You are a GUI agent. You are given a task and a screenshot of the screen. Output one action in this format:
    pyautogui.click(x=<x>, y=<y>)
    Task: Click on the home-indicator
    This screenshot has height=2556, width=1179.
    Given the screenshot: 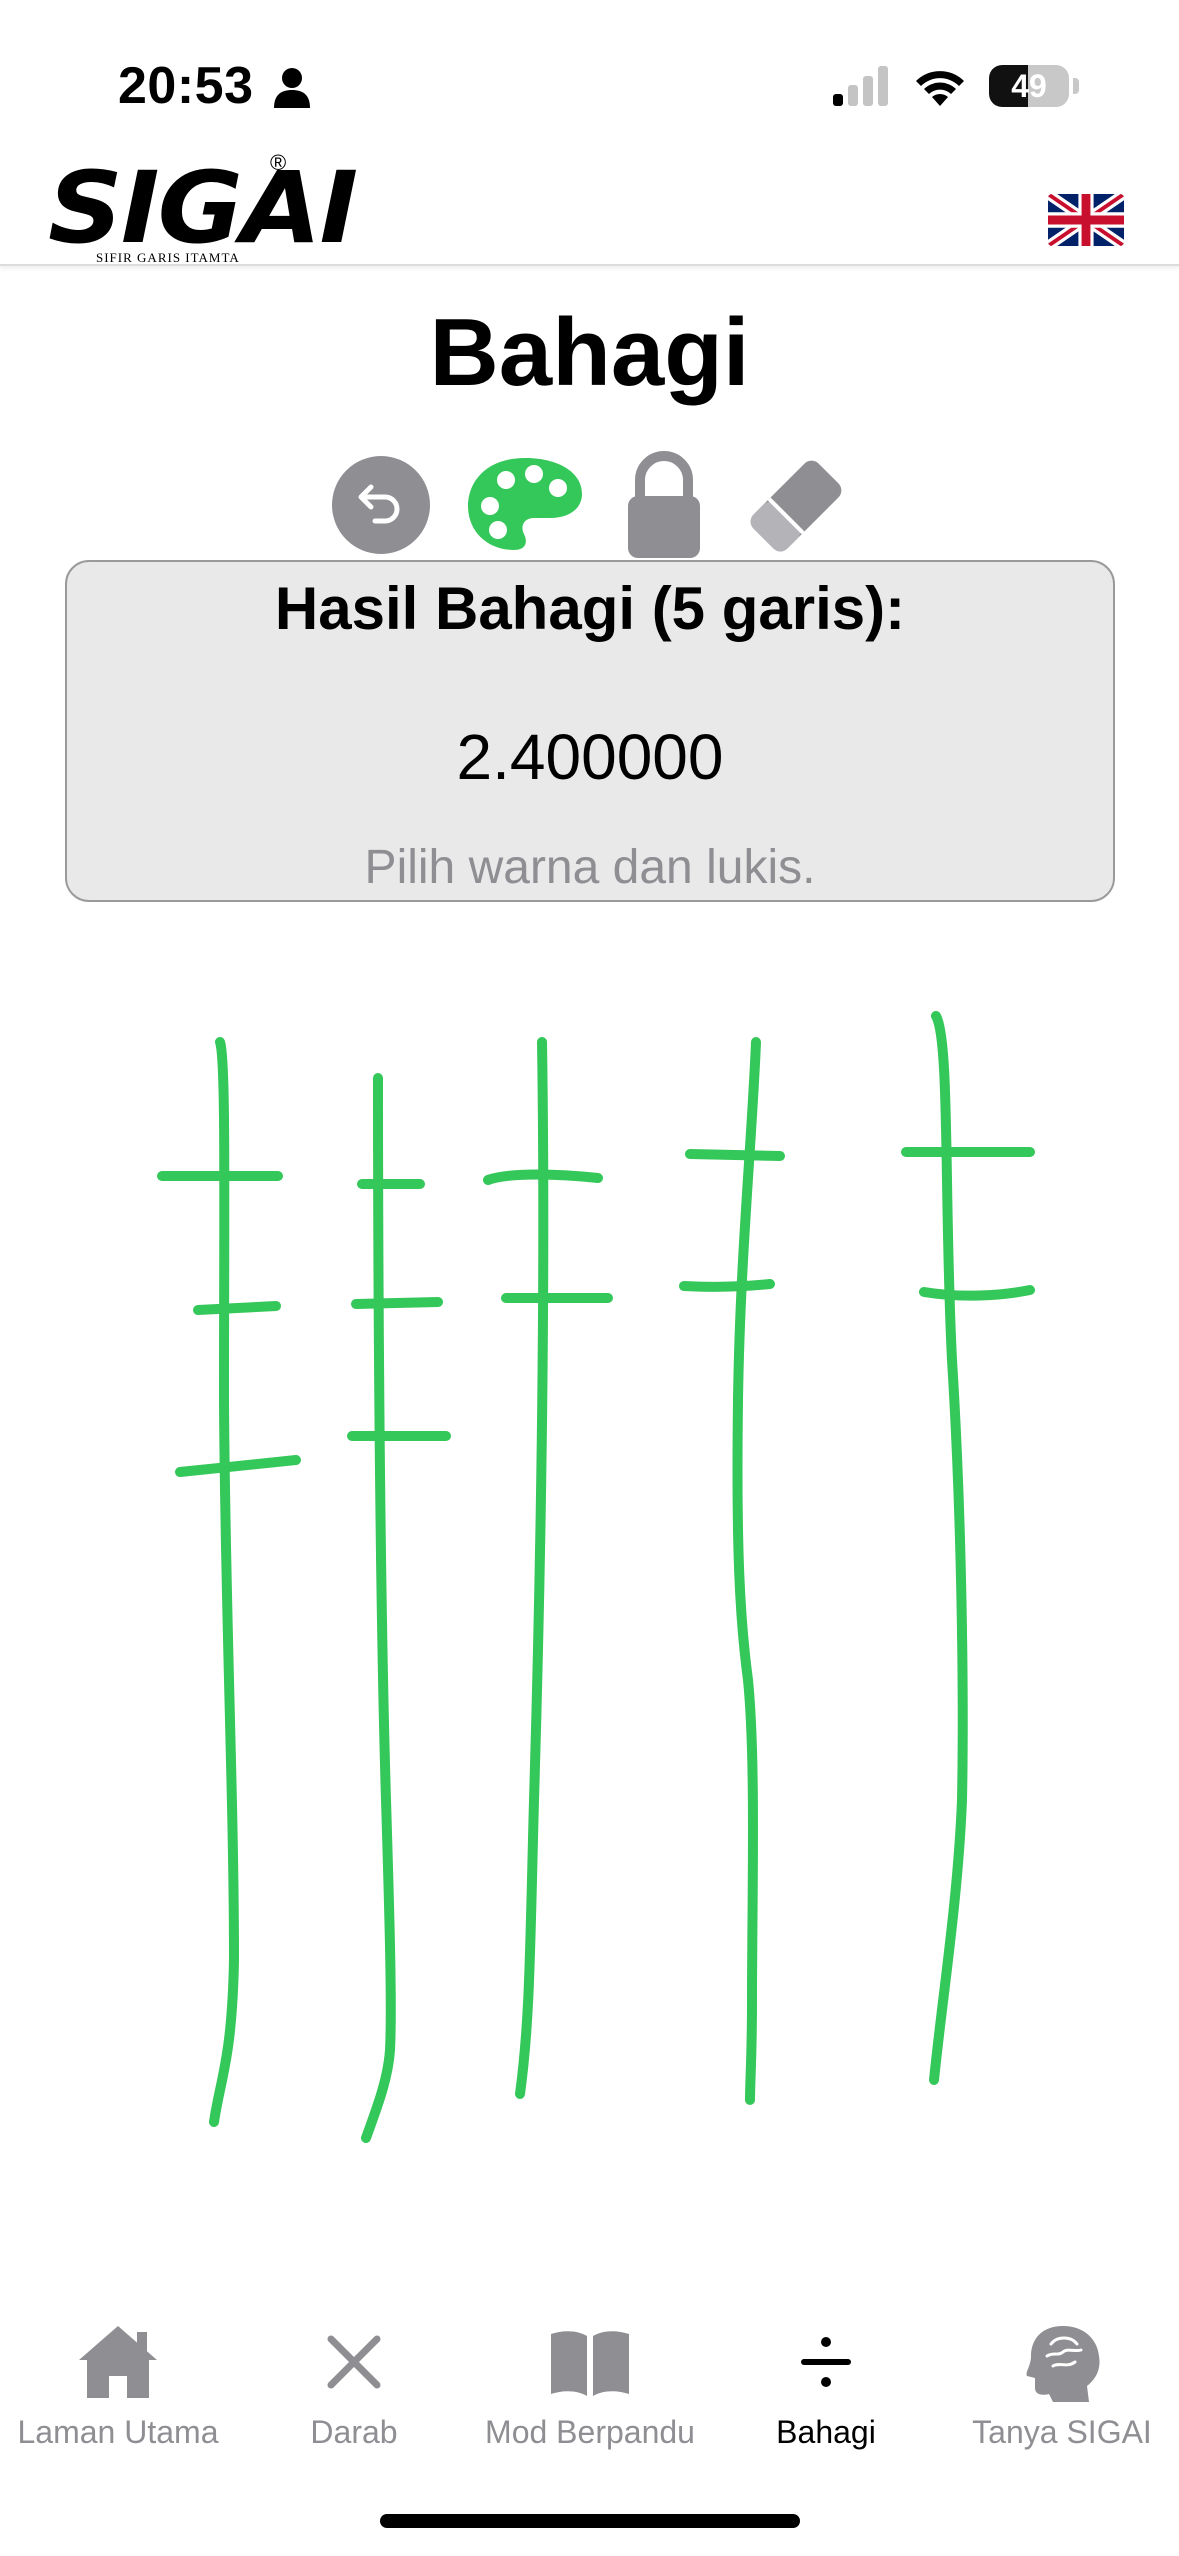 What is the action you would take?
    pyautogui.click(x=590, y=2521)
    